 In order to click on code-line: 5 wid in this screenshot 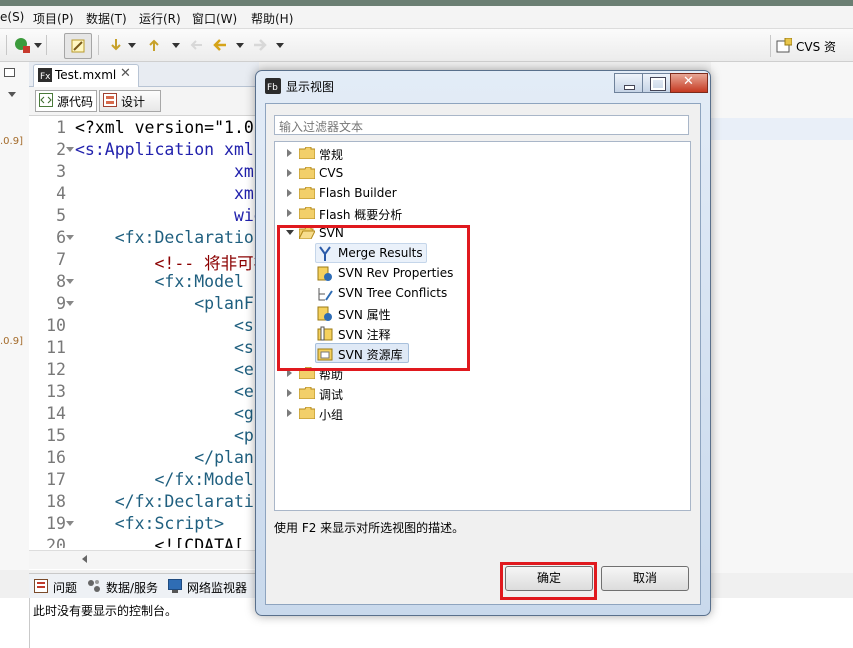, I will do `click(151, 217)`.